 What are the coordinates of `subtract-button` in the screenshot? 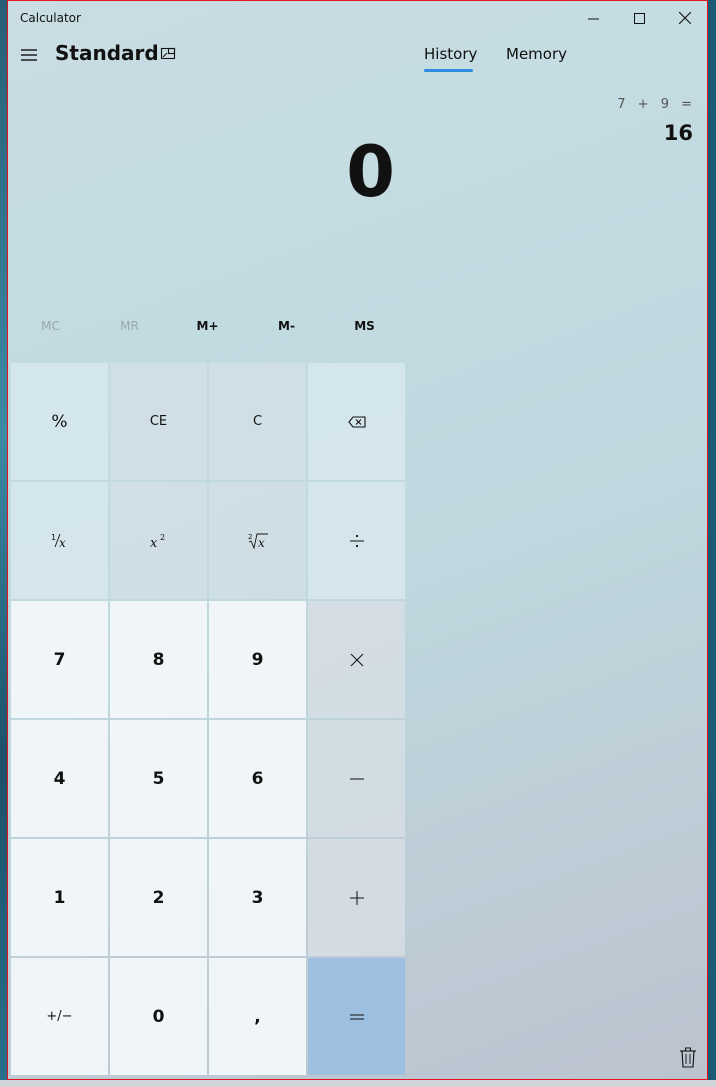 It's located at (356, 778).